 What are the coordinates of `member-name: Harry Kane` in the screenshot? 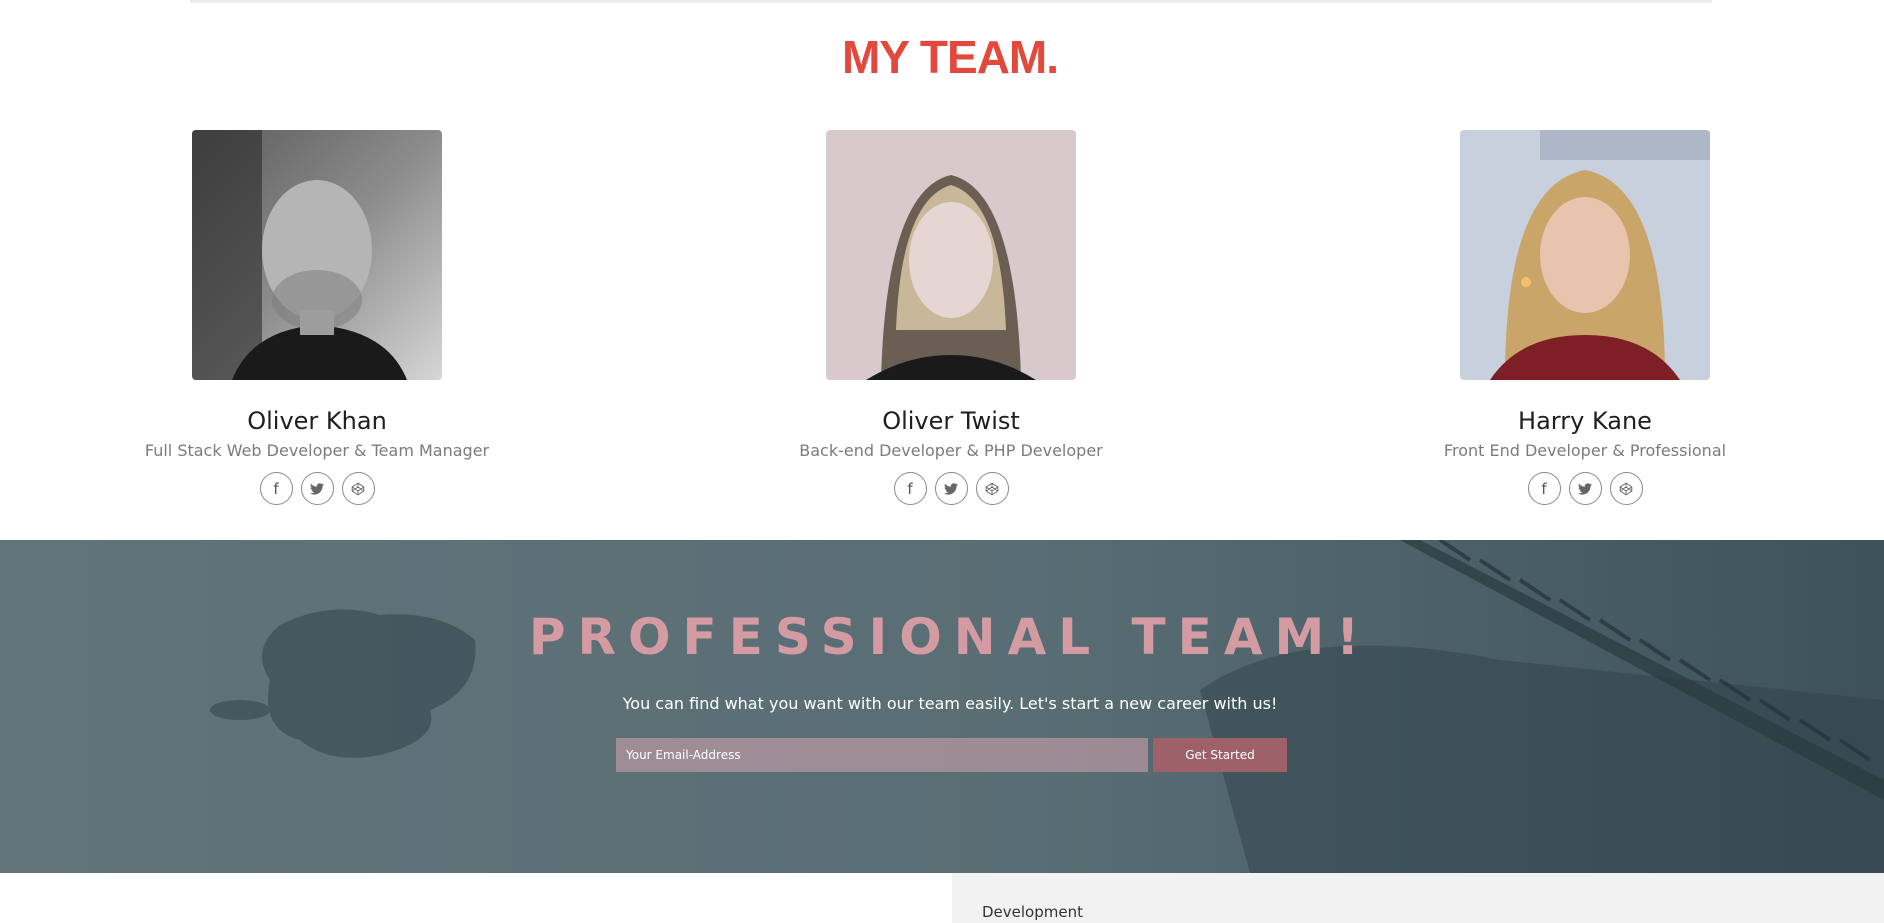 It's located at (1585, 421).